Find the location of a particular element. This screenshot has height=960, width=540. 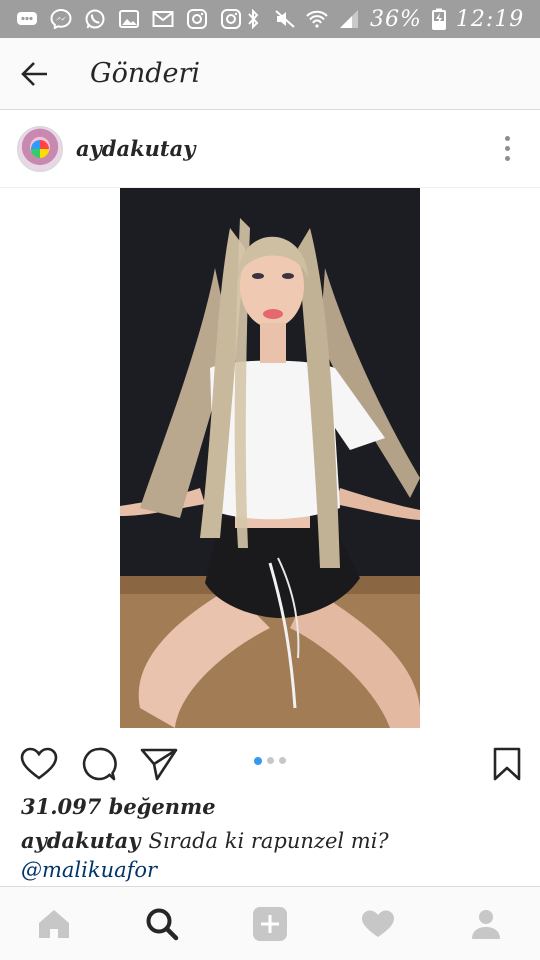

page-title: Gönderi is located at coordinates (145, 73).